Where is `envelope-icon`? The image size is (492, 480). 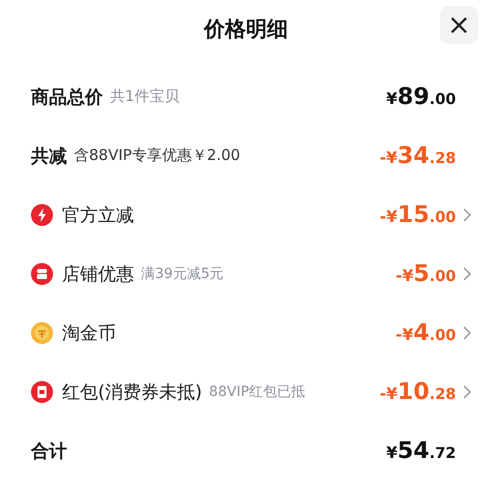 envelope-icon is located at coordinates (42, 391).